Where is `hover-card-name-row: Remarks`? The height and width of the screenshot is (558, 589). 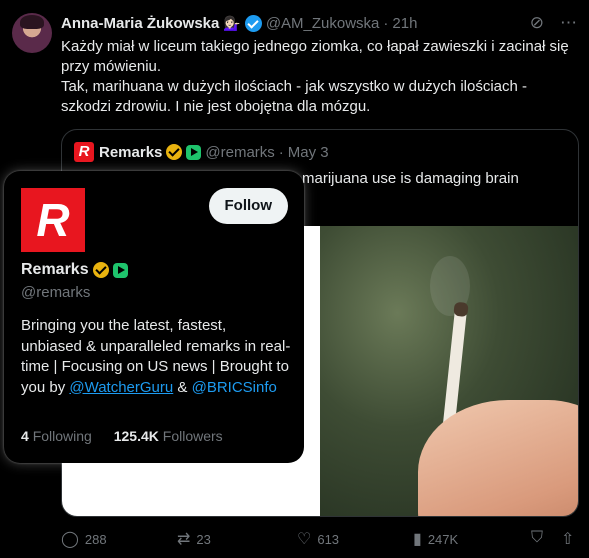 hover-card-name-row: Remarks is located at coordinates (74, 270).